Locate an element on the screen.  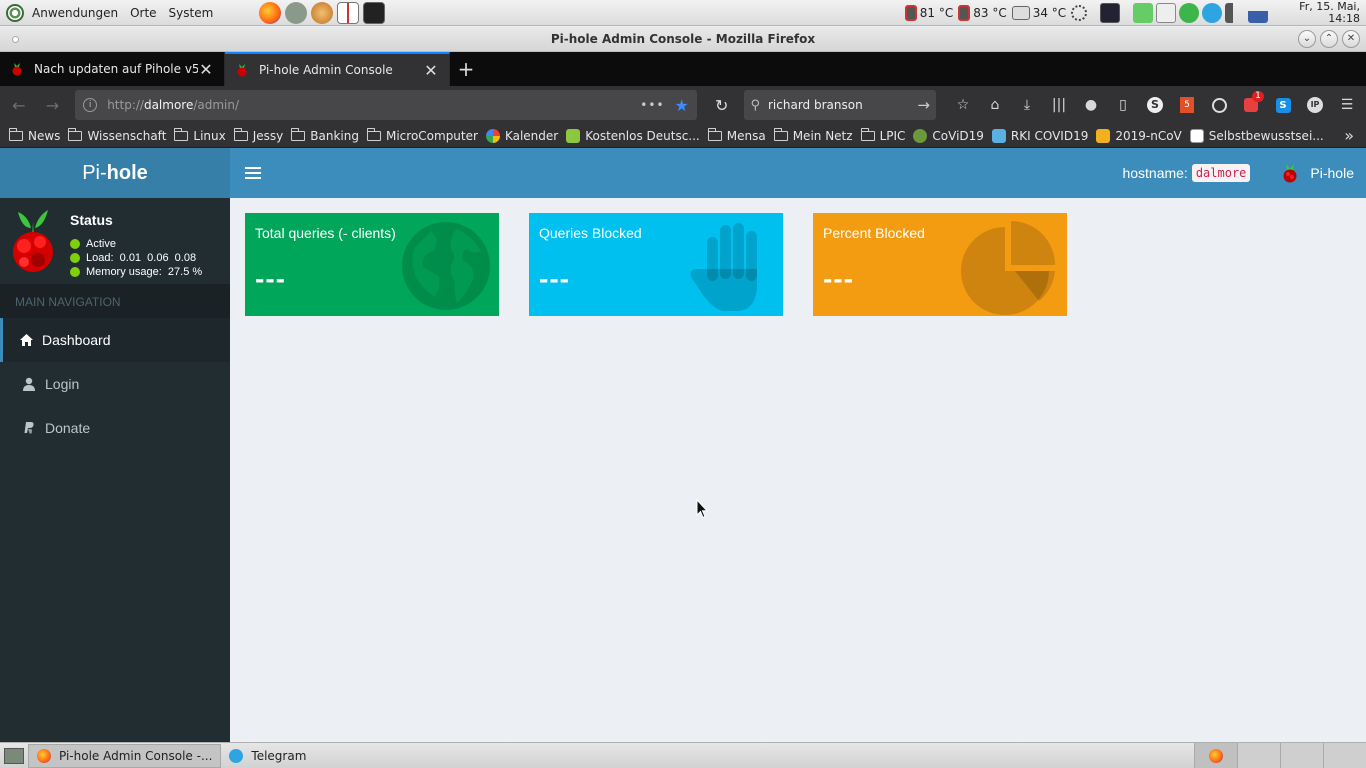
downloads-icon: ⤓ is located at coordinates (1027, 105).